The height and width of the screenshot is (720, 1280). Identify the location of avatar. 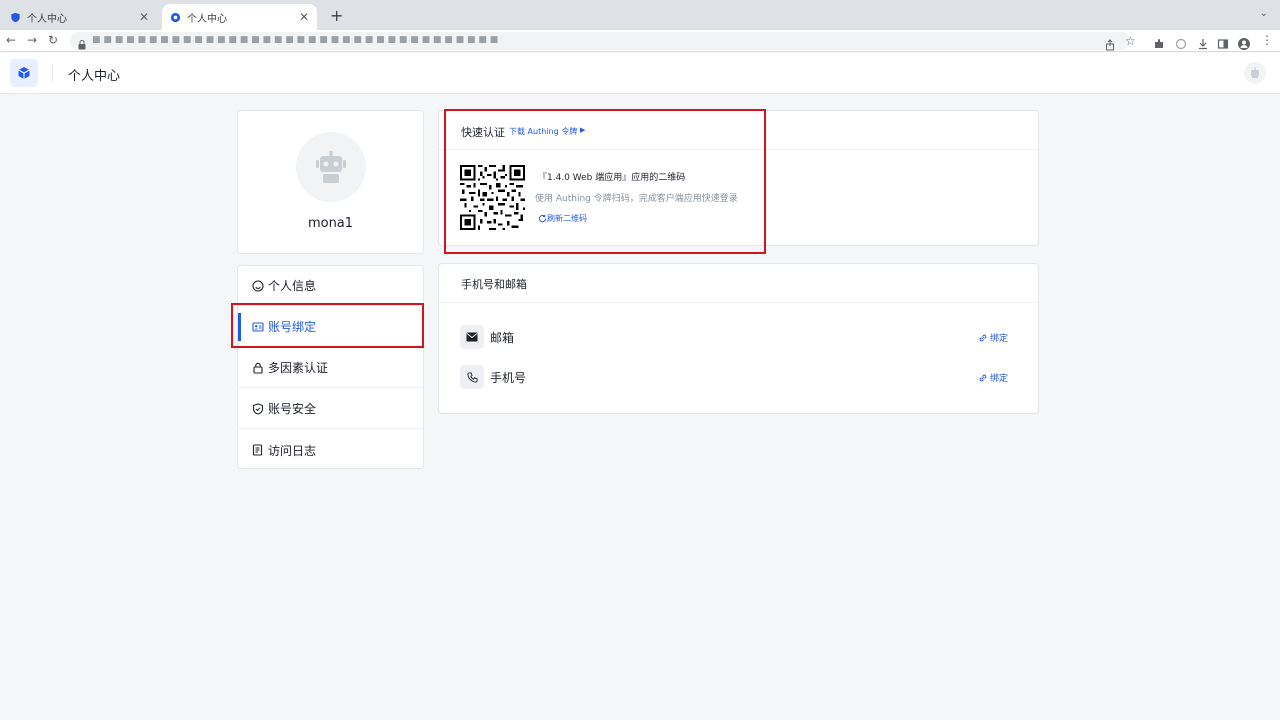
(331, 167).